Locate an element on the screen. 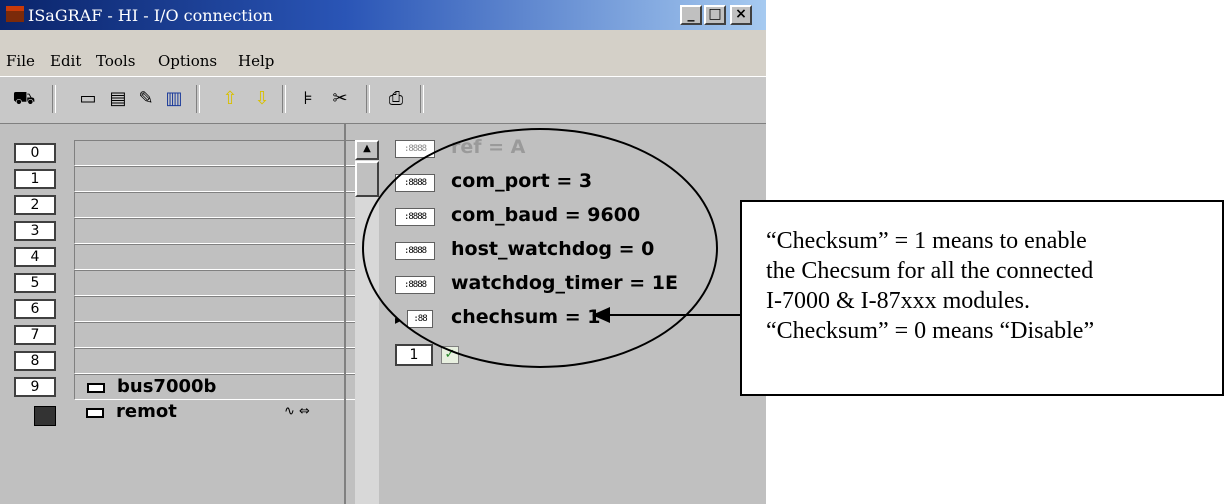 This screenshot has width=1226, height=504. slot-number: 3 is located at coordinates (35, 231).